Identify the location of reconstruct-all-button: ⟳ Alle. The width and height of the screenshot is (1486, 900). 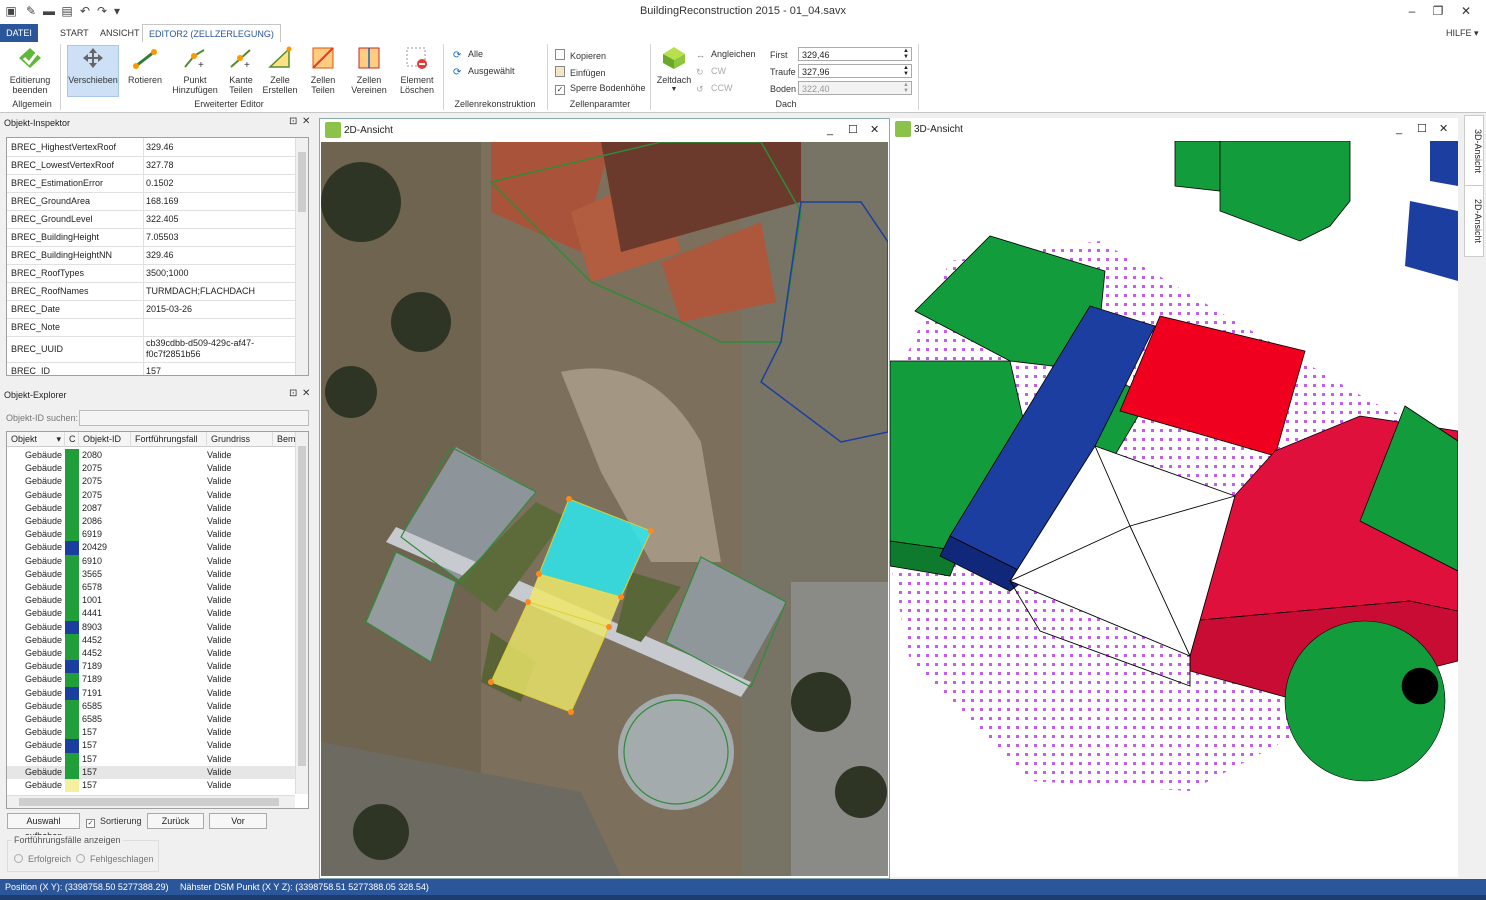
(468, 55).